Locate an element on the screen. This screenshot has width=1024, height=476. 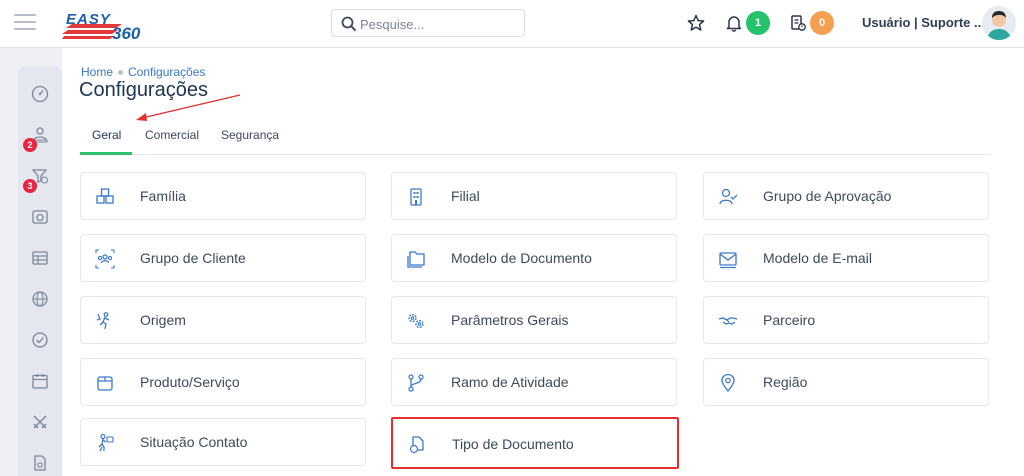
avatar-image is located at coordinates (999, 23).